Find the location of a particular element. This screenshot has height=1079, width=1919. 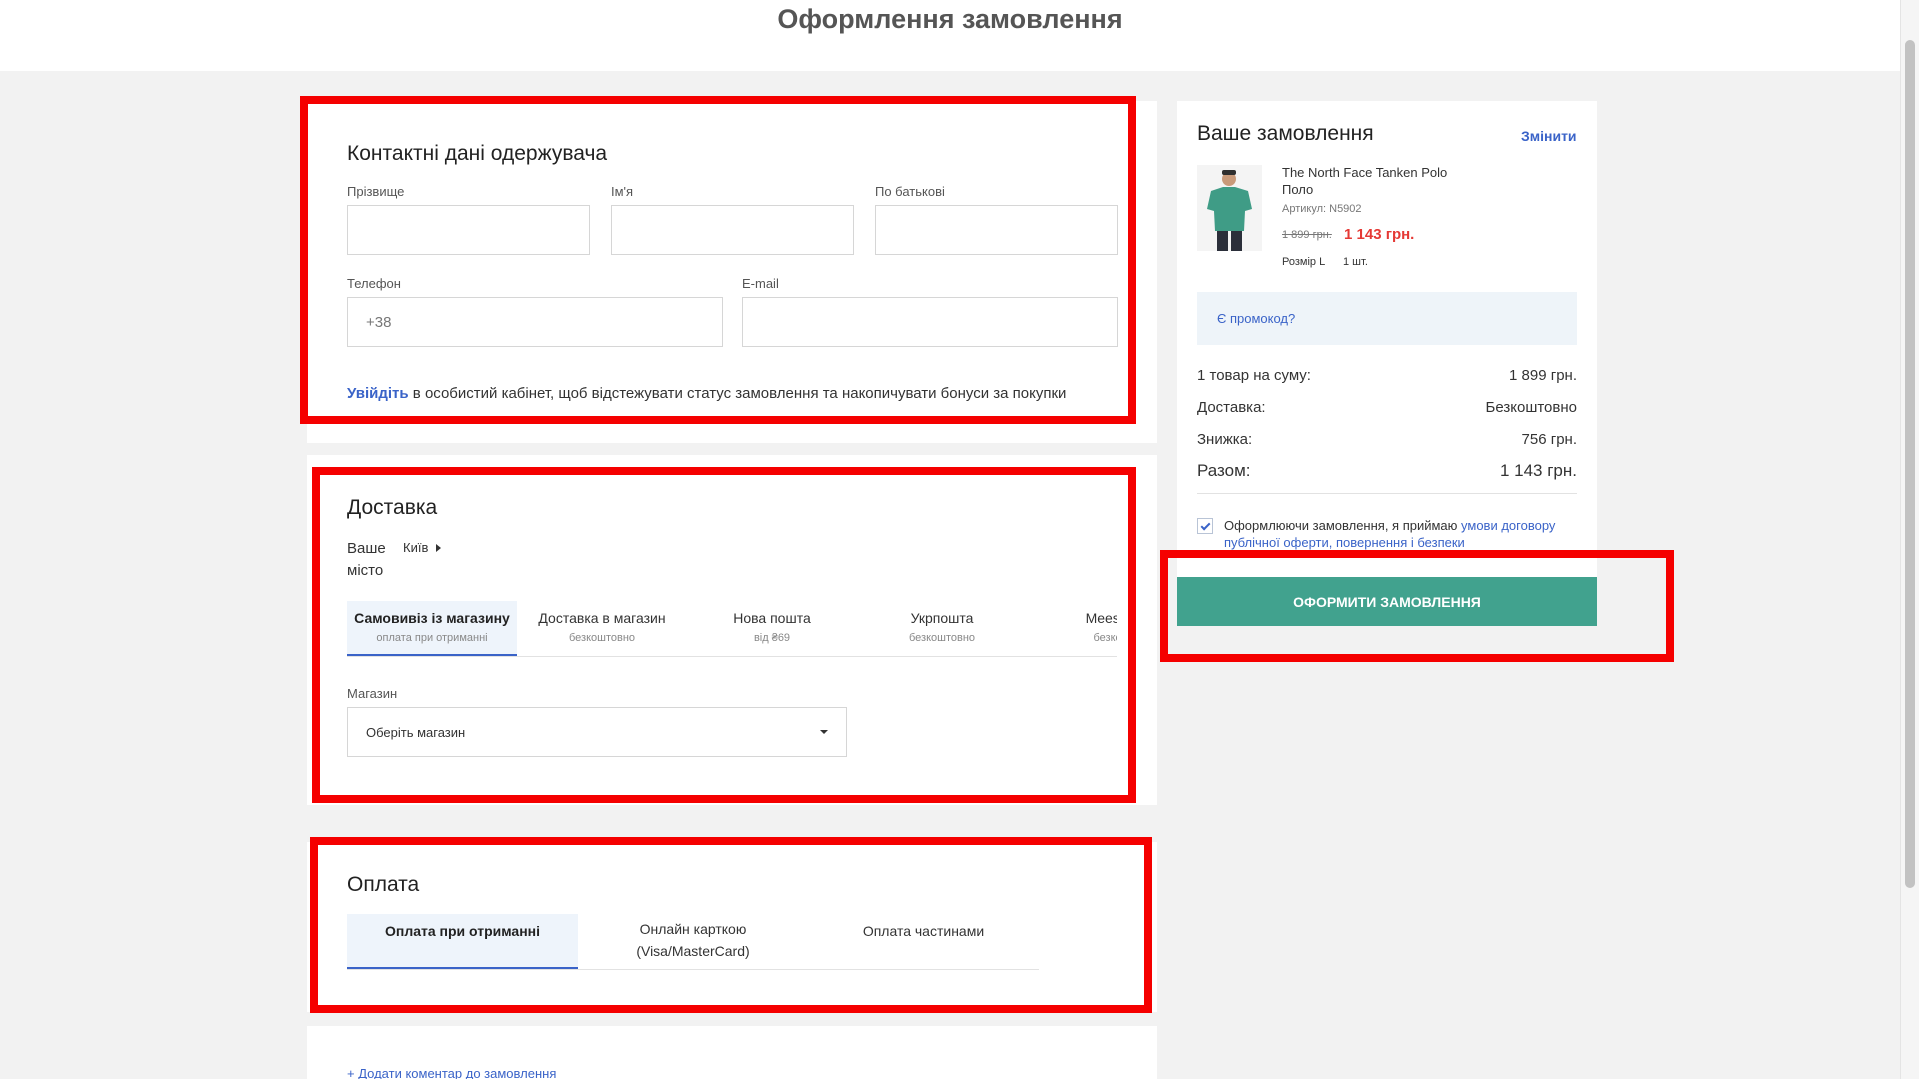

tab-nova-poshta: Нова пошта від ₴69 is located at coordinates (772, 628).